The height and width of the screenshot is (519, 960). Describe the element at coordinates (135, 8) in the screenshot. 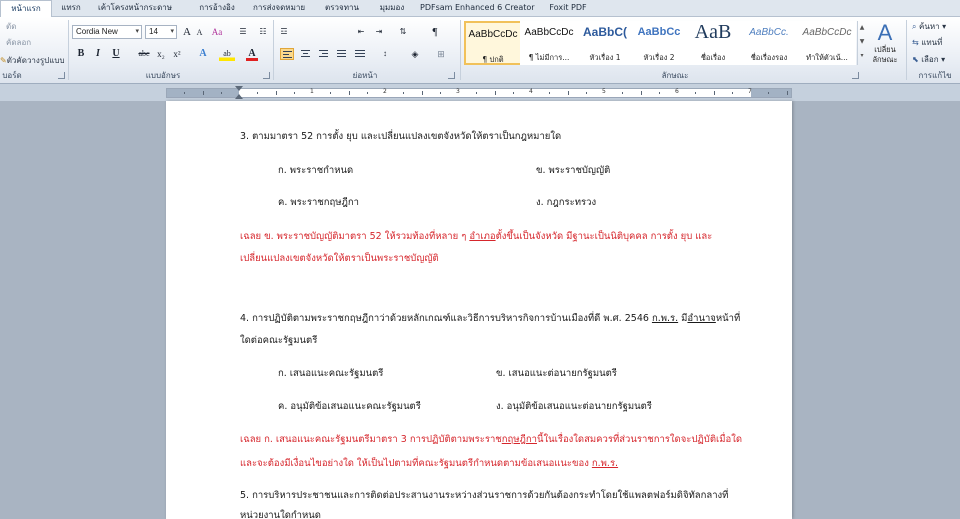

I see `tab-page-layout: เค้าโครงหน้ากระดาษ` at that location.